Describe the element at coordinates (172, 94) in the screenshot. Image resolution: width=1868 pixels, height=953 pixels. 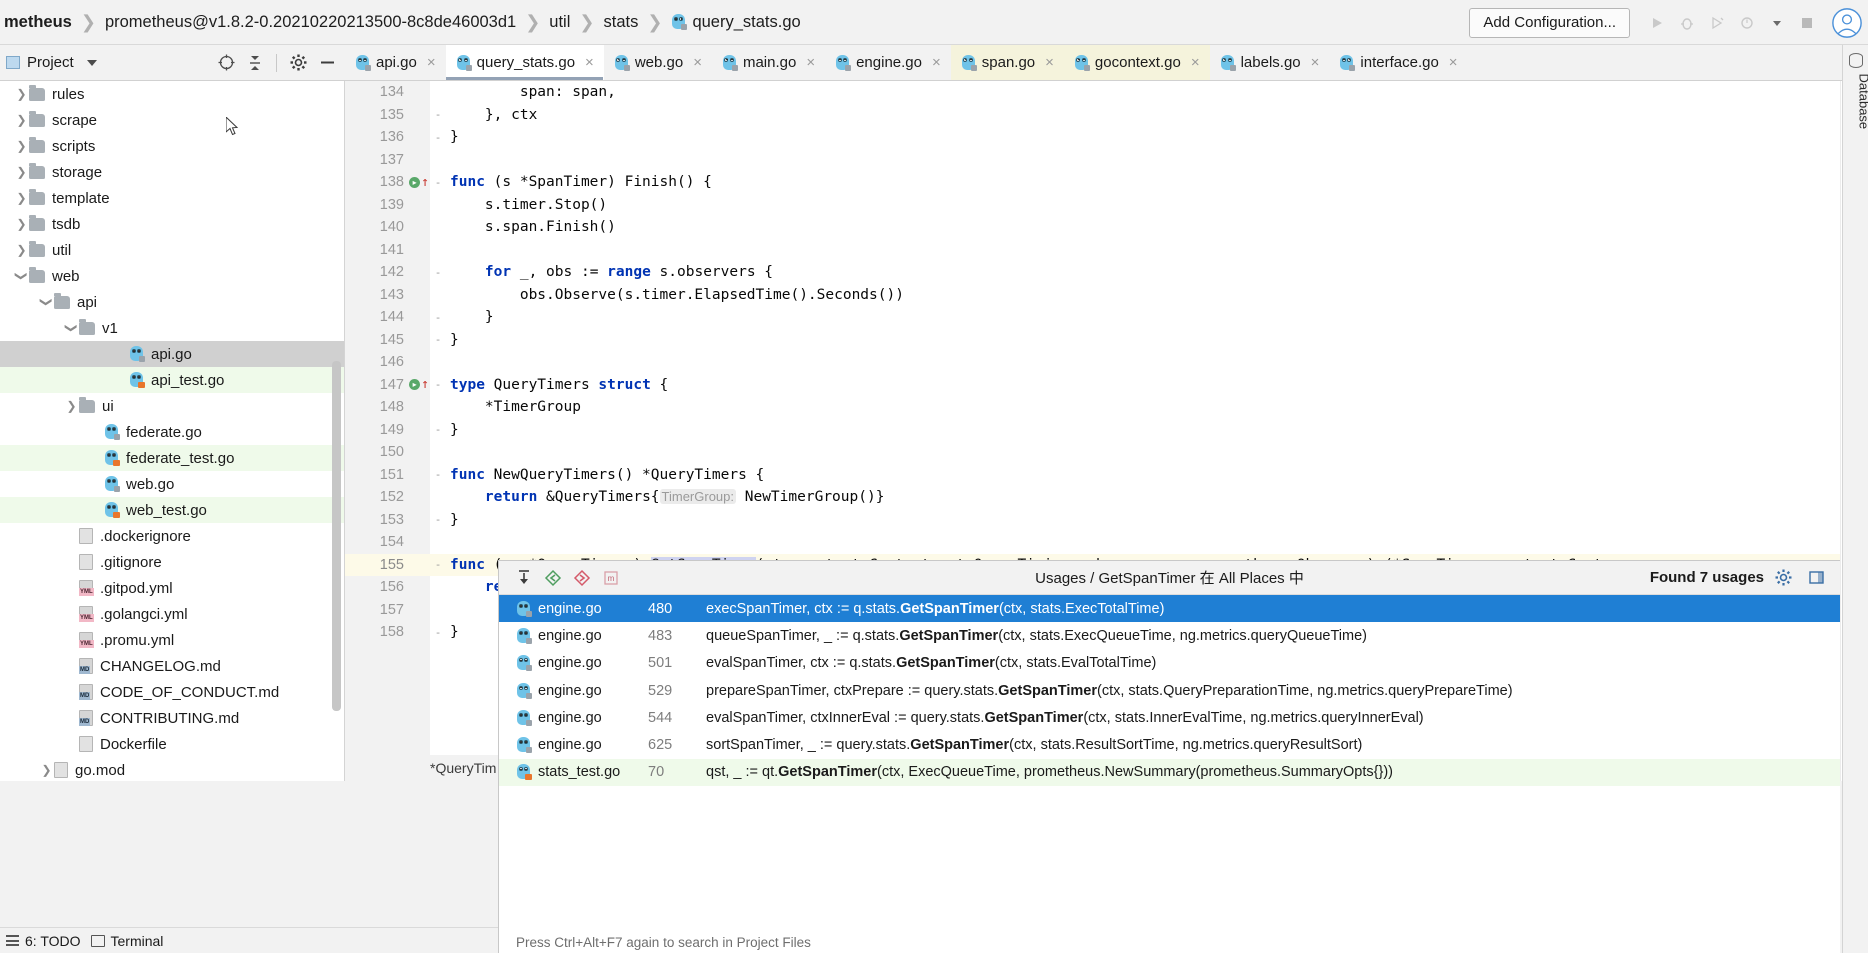
I see `tree-node: ❯ rules` at that location.